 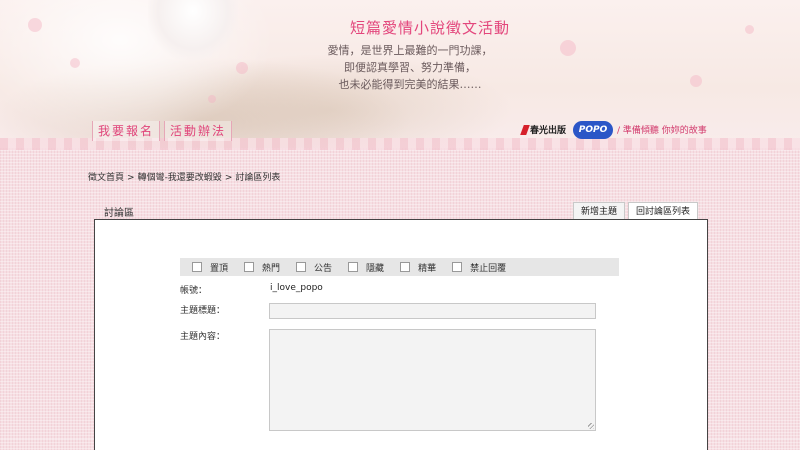 What do you see at coordinates (366, 267) in the screenshot?
I see `option-hide: 隱藏` at bounding box center [366, 267].